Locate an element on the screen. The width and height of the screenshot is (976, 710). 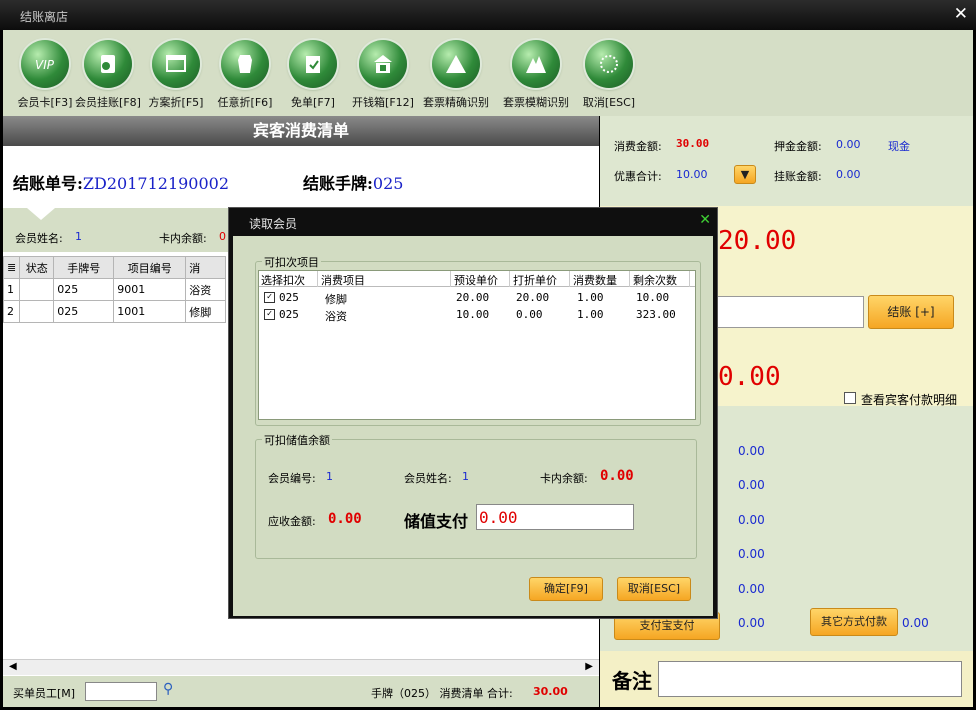
scroll-right-icon: ▶ is located at coordinates (589, 666).